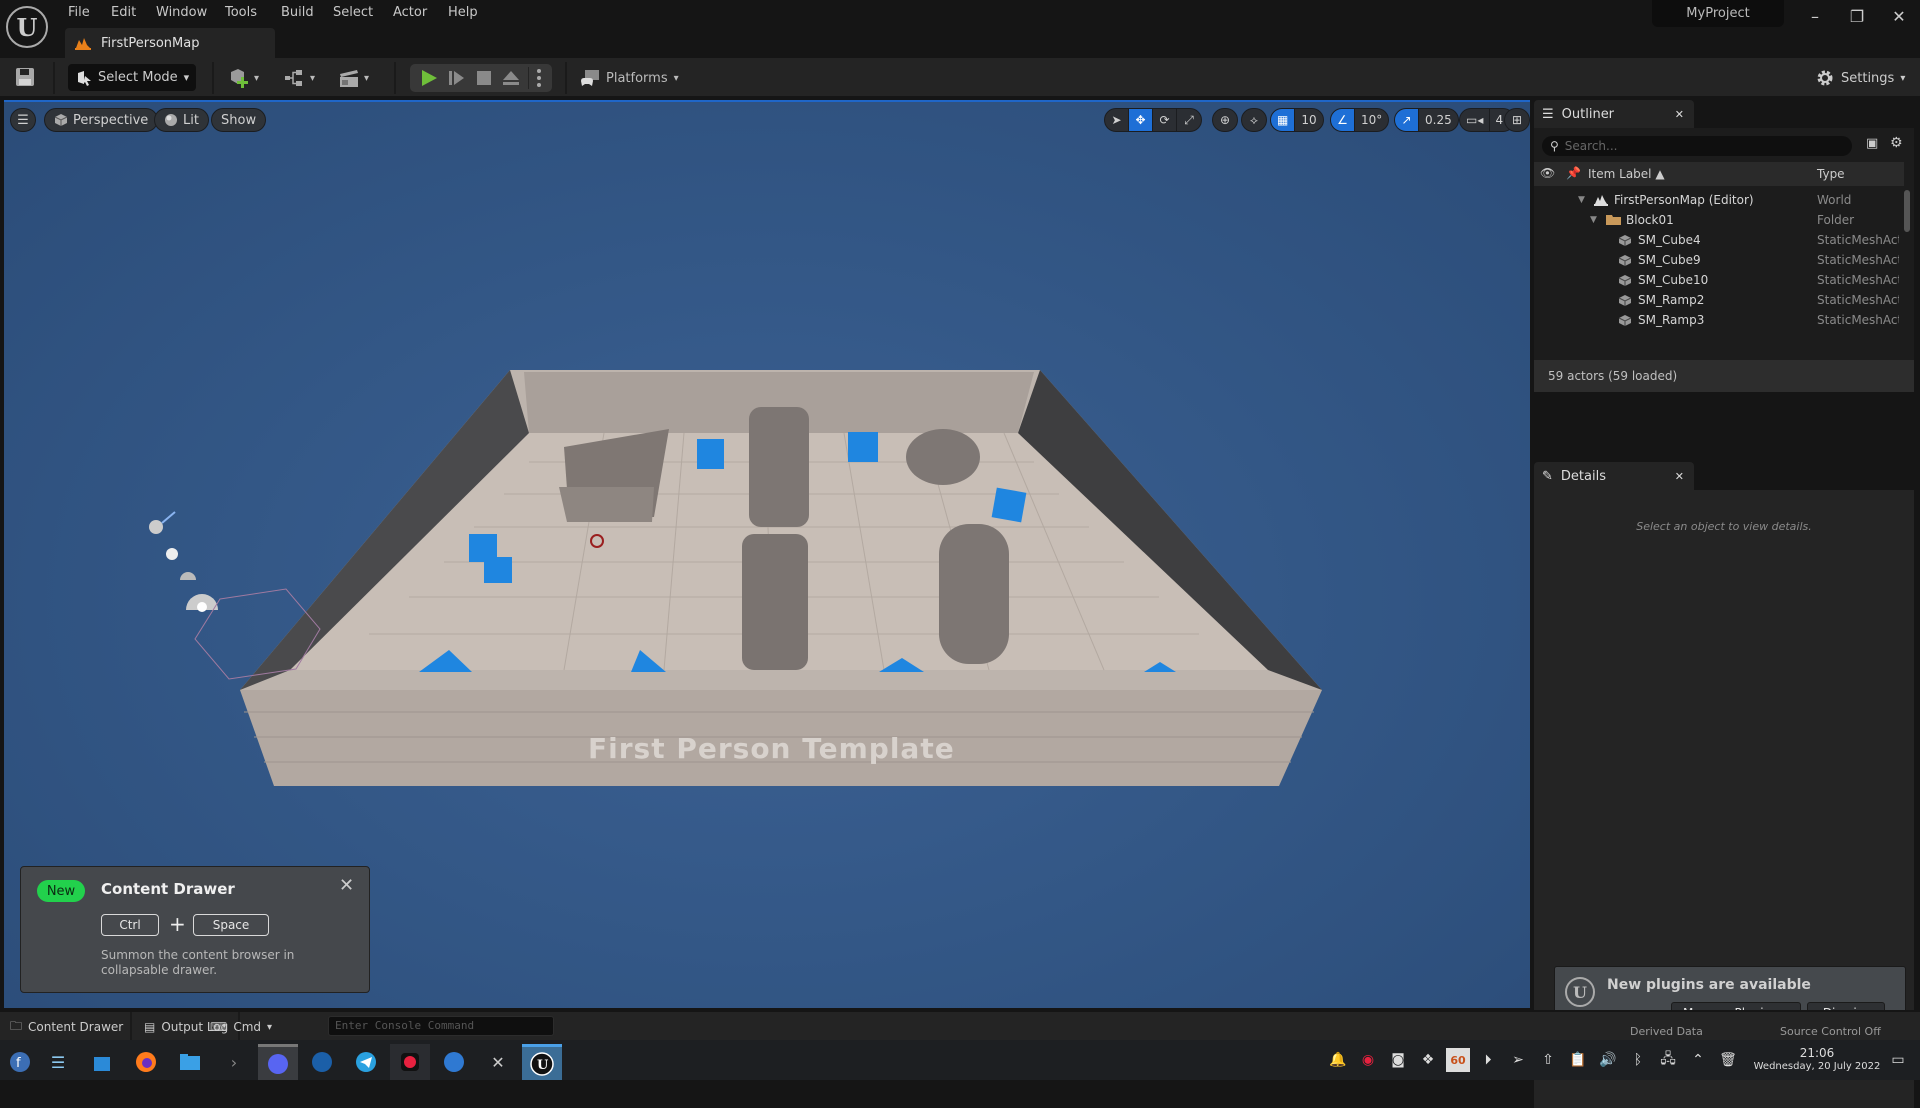 Image resolution: width=1920 pixels, height=1108 pixels. What do you see at coordinates (181, 120) in the screenshot?
I see `lit-button: Lit` at bounding box center [181, 120].